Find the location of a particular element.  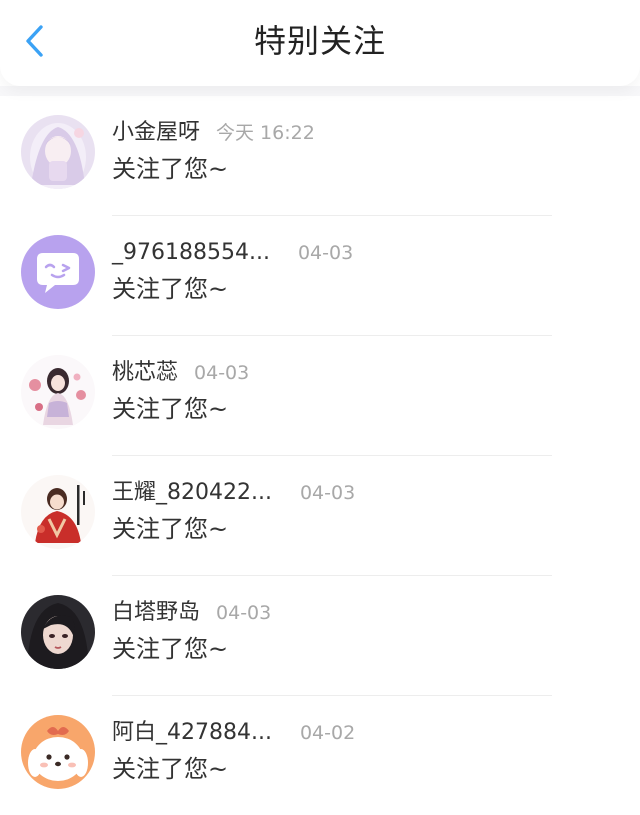

dark-hair-avatar-icon is located at coordinates (58, 632).